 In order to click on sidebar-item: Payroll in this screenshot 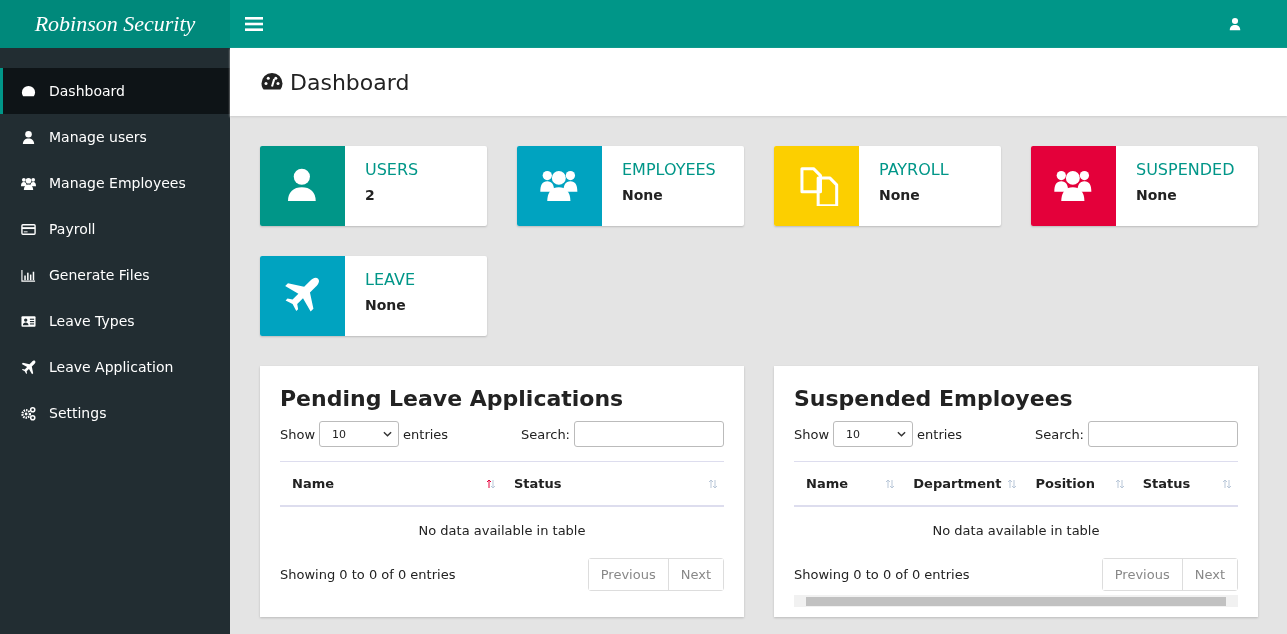, I will do `click(115, 229)`.